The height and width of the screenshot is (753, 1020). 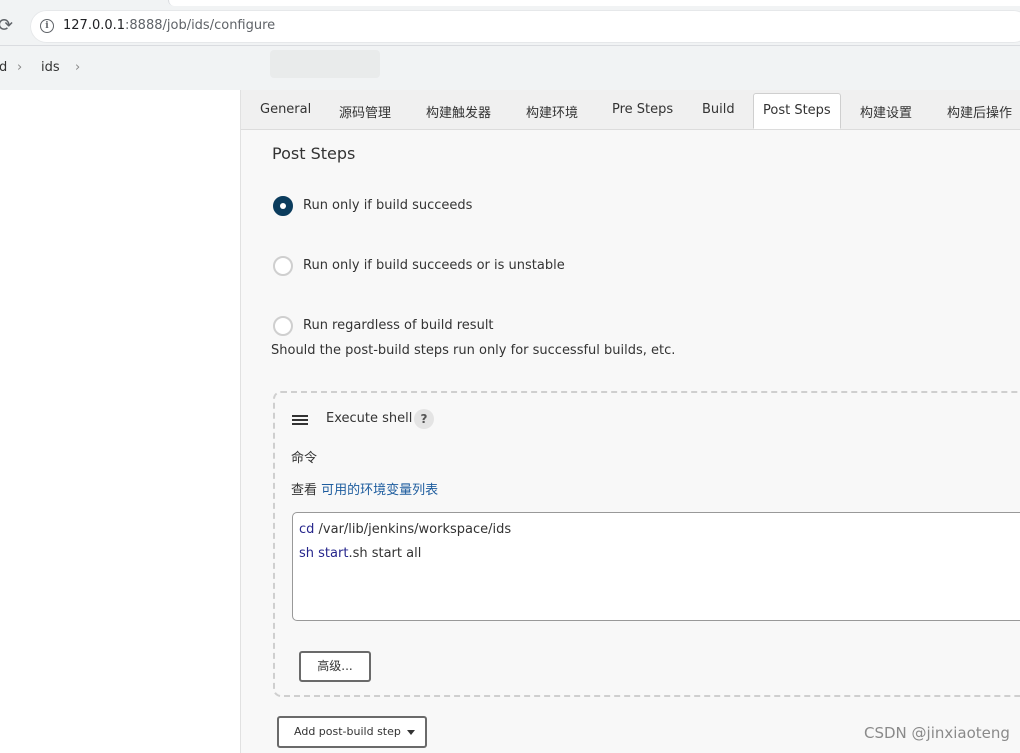 I want to click on tab-post-build-actions: 构建后操作, so click(x=979, y=111).